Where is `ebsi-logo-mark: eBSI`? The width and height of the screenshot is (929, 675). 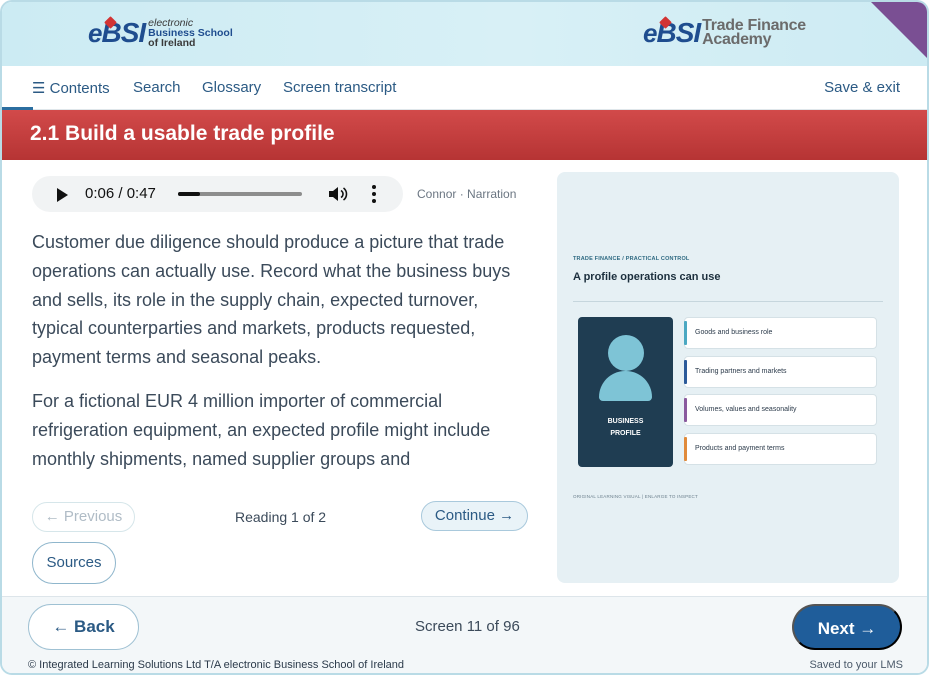
ebsi-logo-mark: eBSI is located at coordinates (117, 33).